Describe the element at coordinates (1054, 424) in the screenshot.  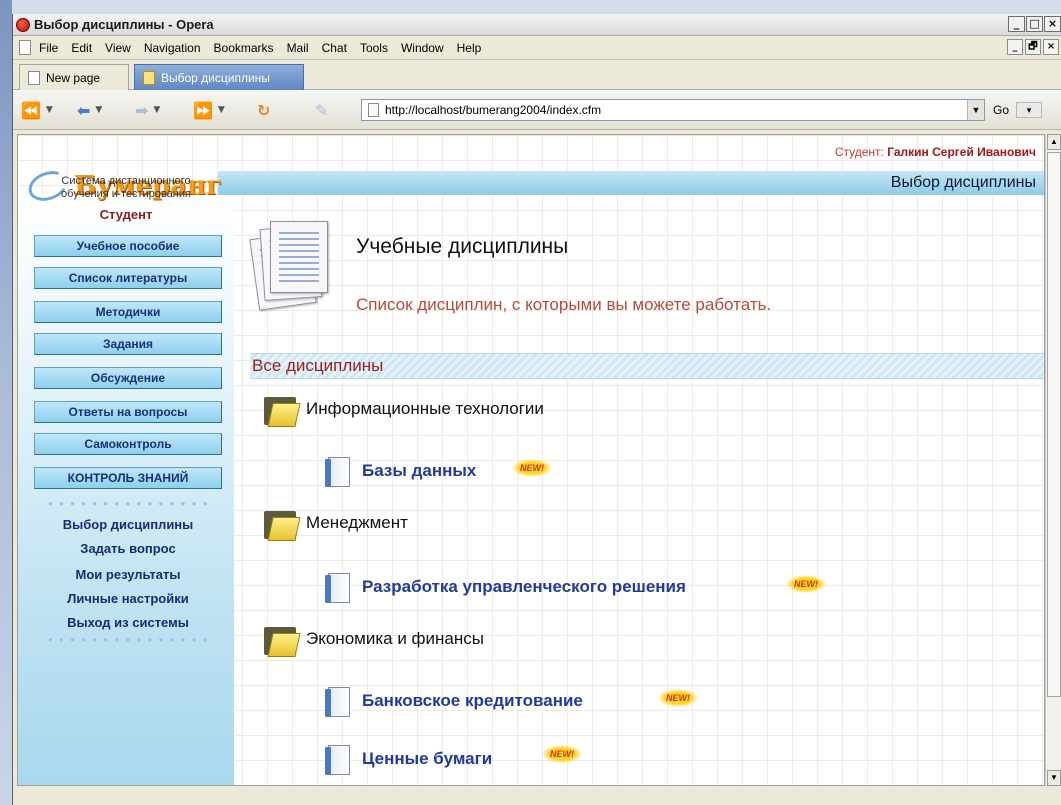
I see `scrollbar-thumb` at that location.